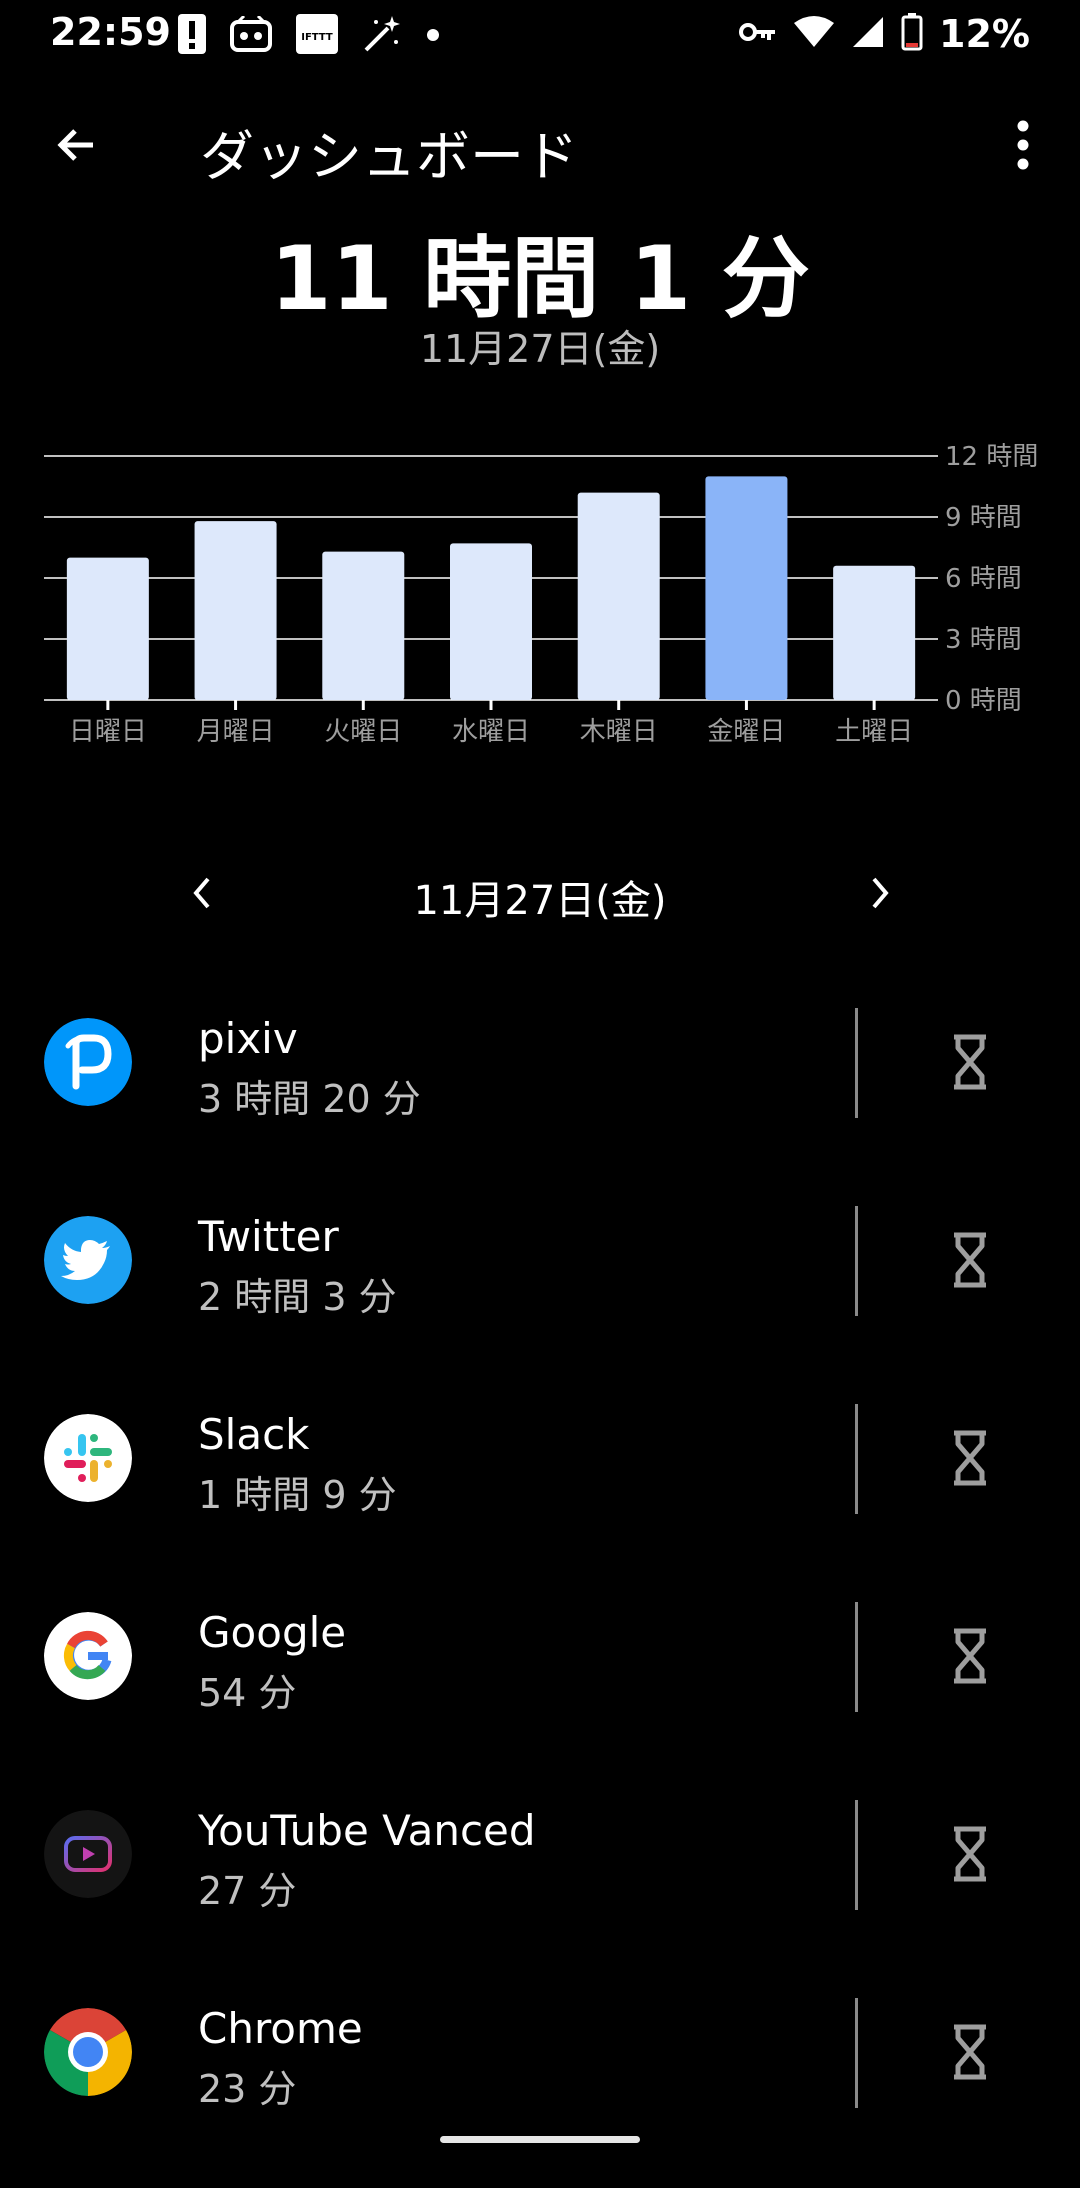  I want to click on app-bar: ダッシュボード, so click(540, 144).